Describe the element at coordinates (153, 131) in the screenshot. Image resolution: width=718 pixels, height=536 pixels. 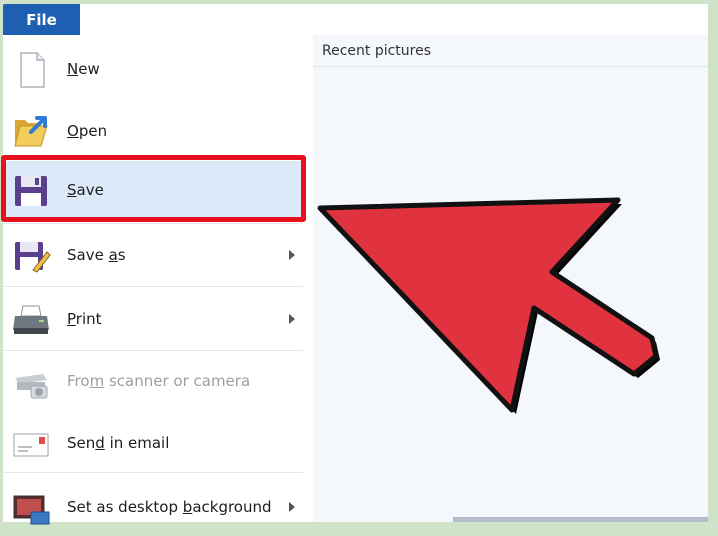
I see `menu-item-open: Open` at that location.